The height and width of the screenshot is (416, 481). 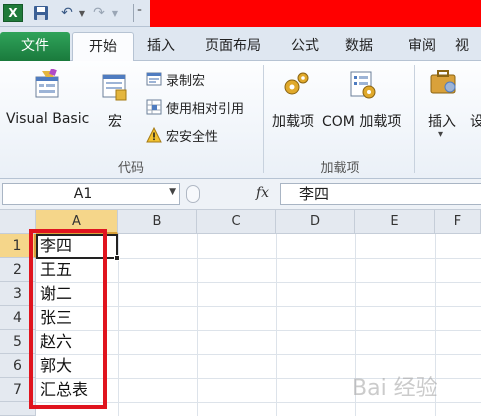 I want to click on addins-button, so click(x=296, y=85).